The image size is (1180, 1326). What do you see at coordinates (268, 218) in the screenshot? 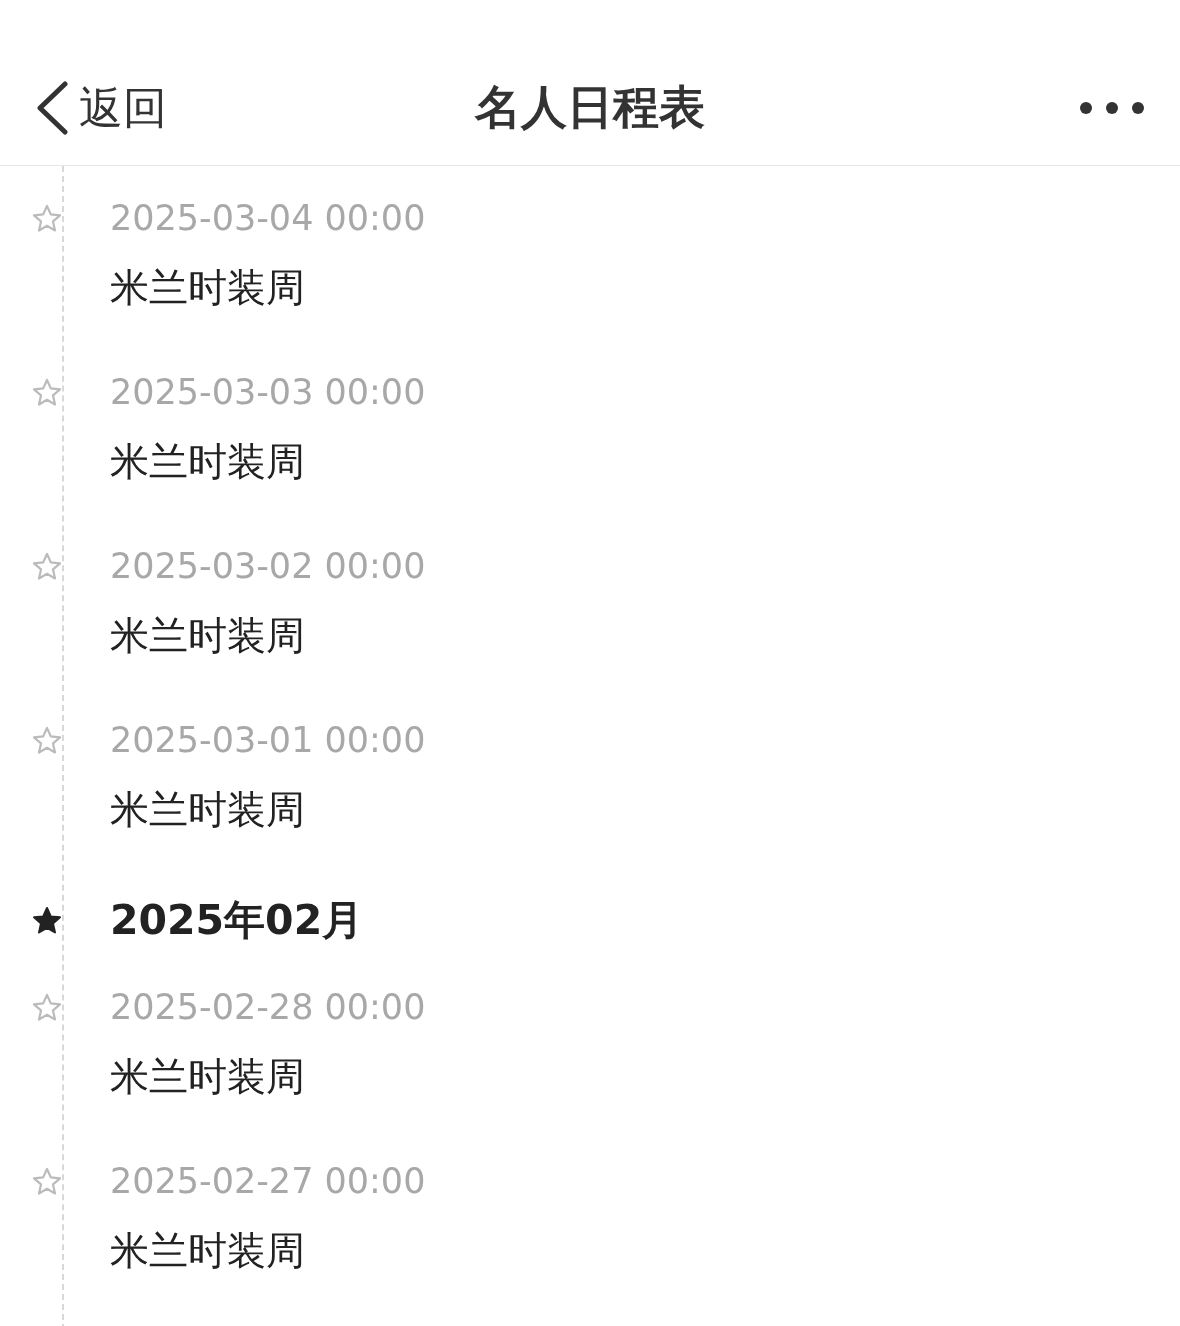
I see `event-time: 2025-03-04 00:00` at bounding box center [268, 218].